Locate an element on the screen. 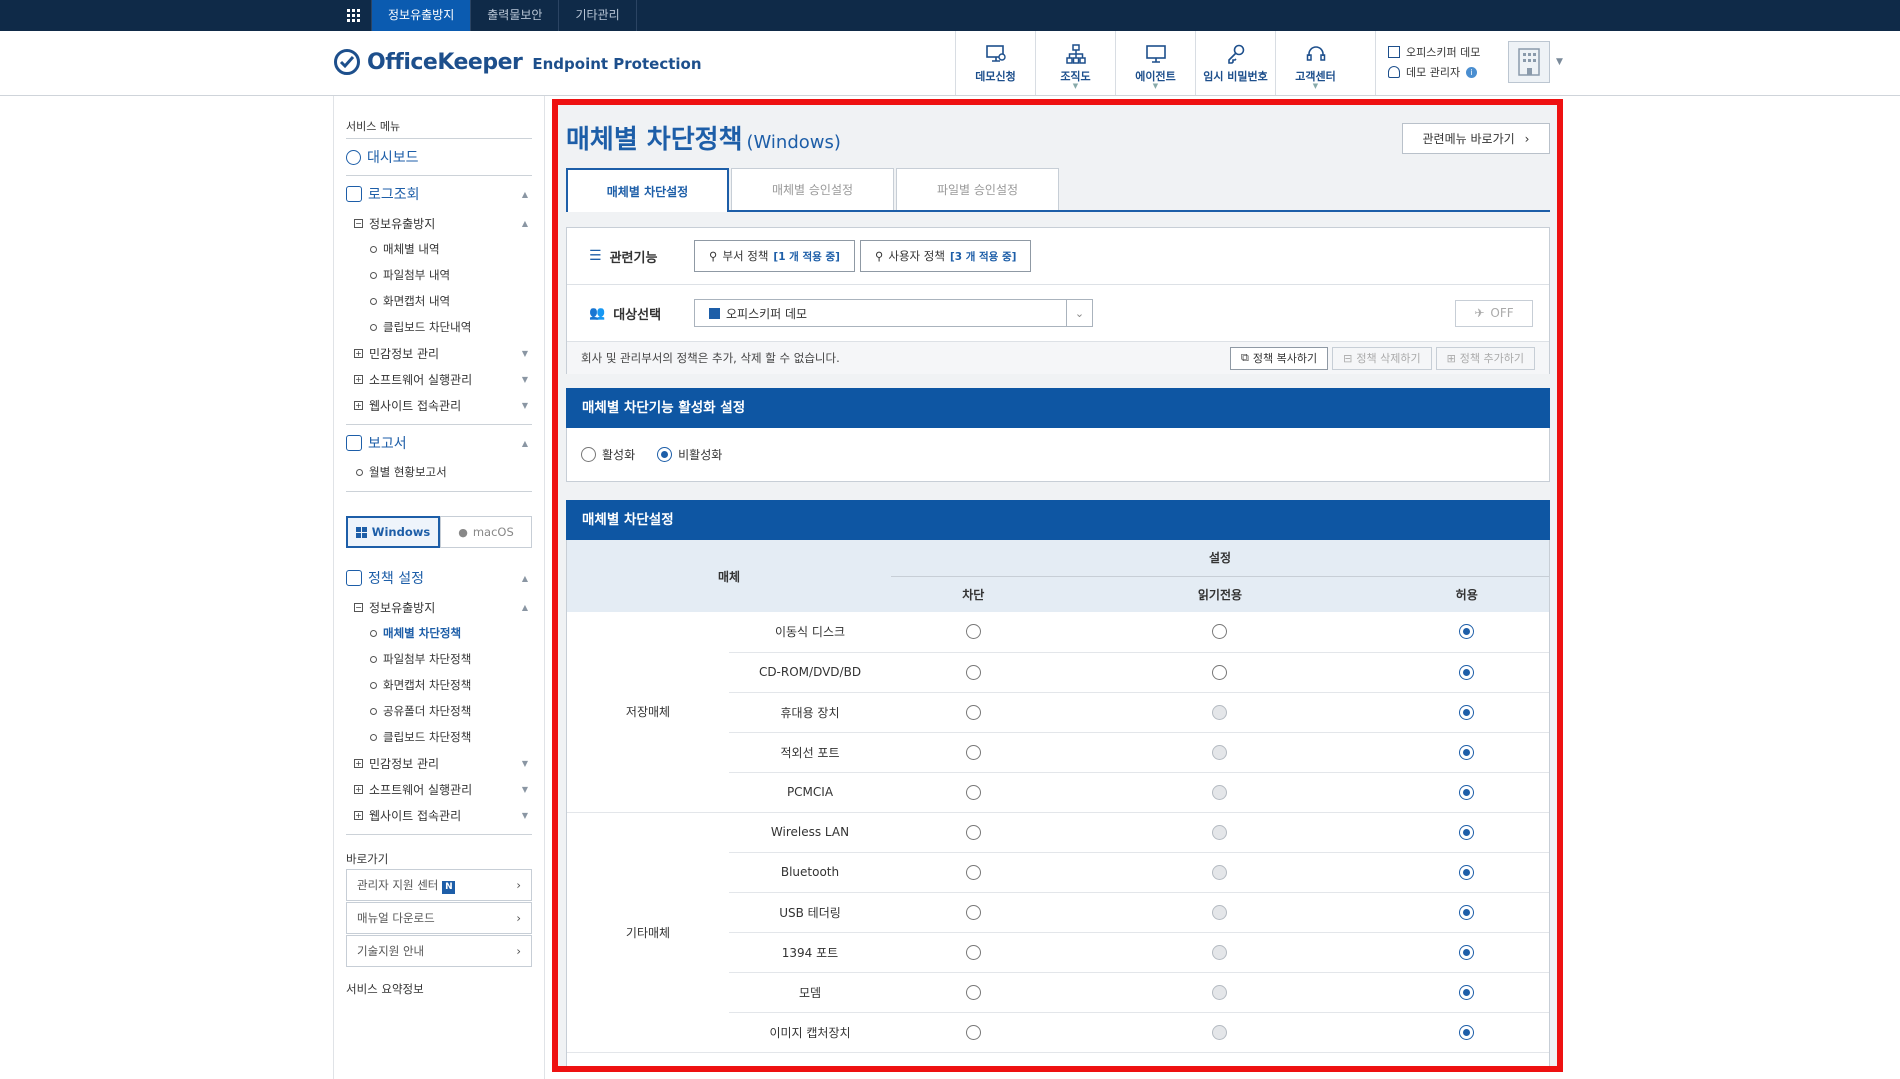 The image size is (1900, 1079). table-row: 저장매체 이동식 디스크 is located at coordinates (1058, 712).